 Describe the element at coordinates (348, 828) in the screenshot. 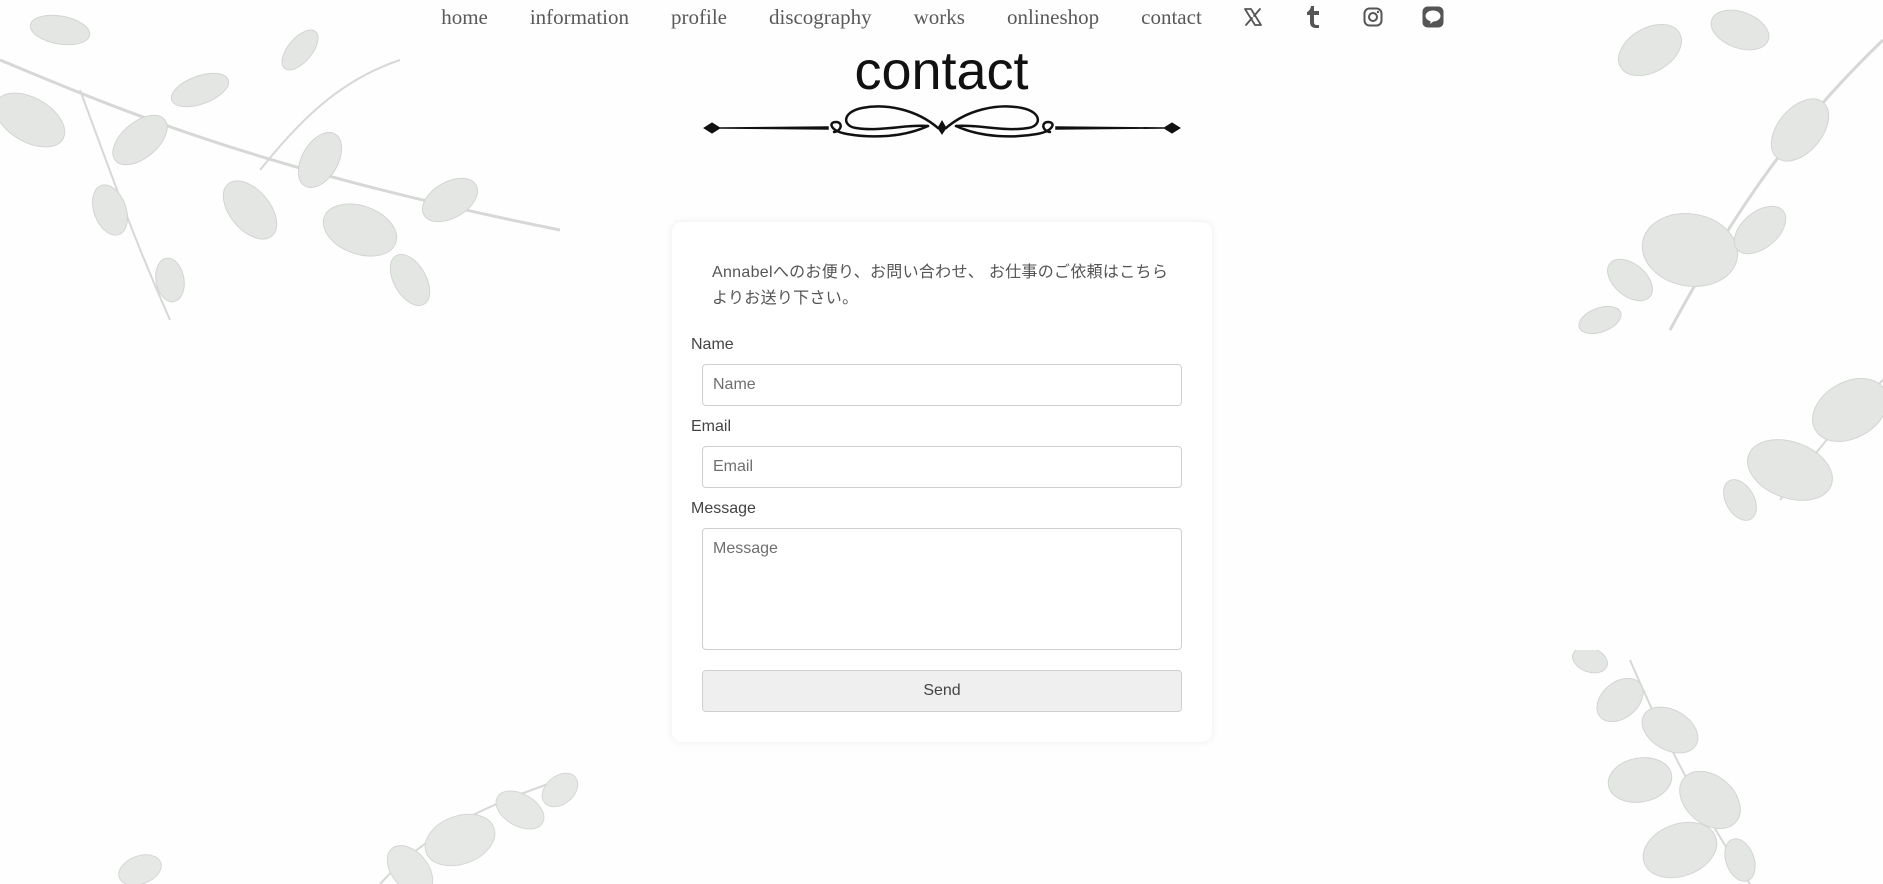

I see `leaves-bottom-left-decoration` at that location.